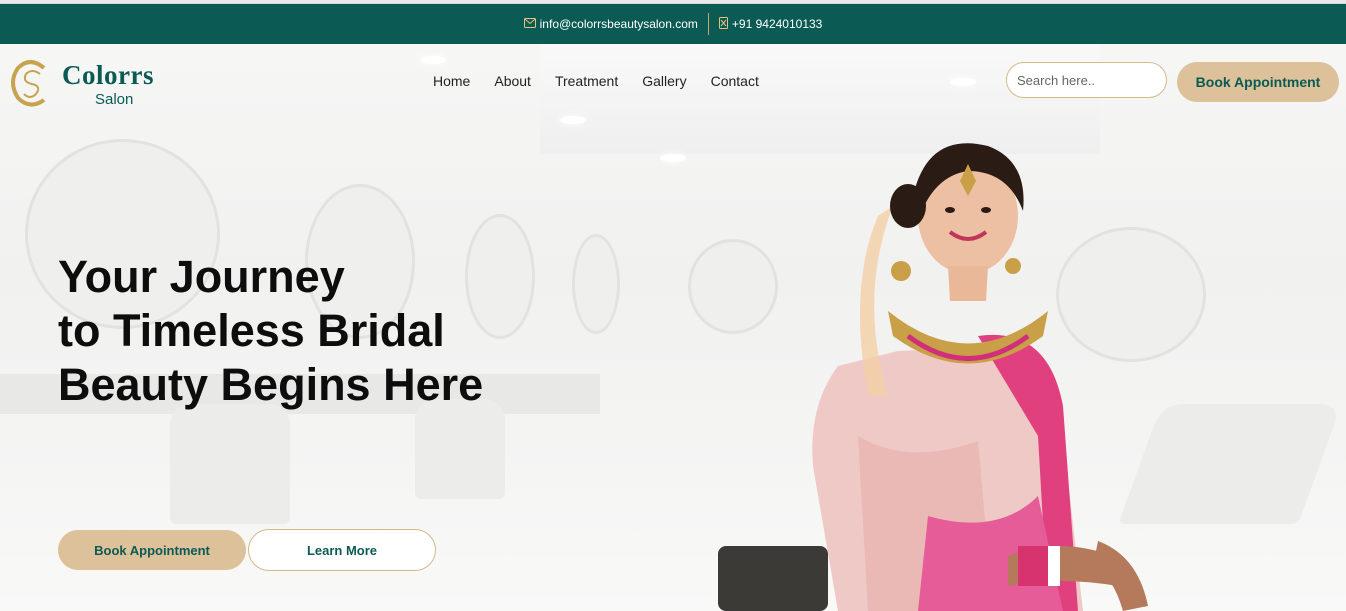 This screenshot has width=1346, height=611. Describe the element at coordinates (529, 24) in the screenshot. I see `envelope-icon` at that location.